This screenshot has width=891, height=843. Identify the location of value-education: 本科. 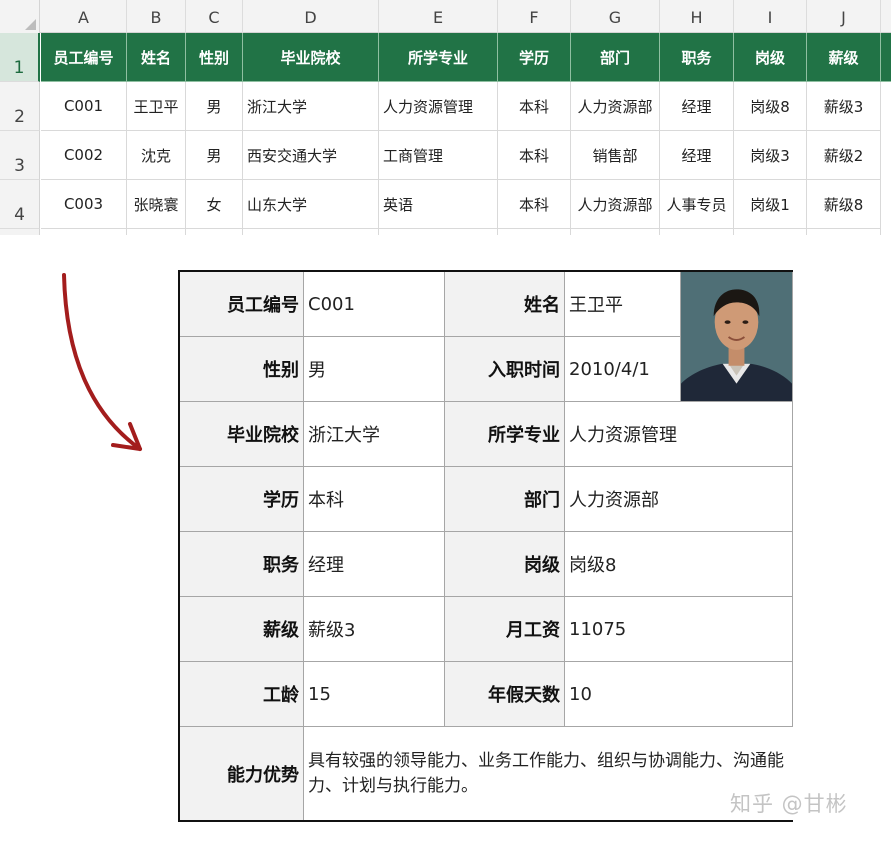
(374, 499).